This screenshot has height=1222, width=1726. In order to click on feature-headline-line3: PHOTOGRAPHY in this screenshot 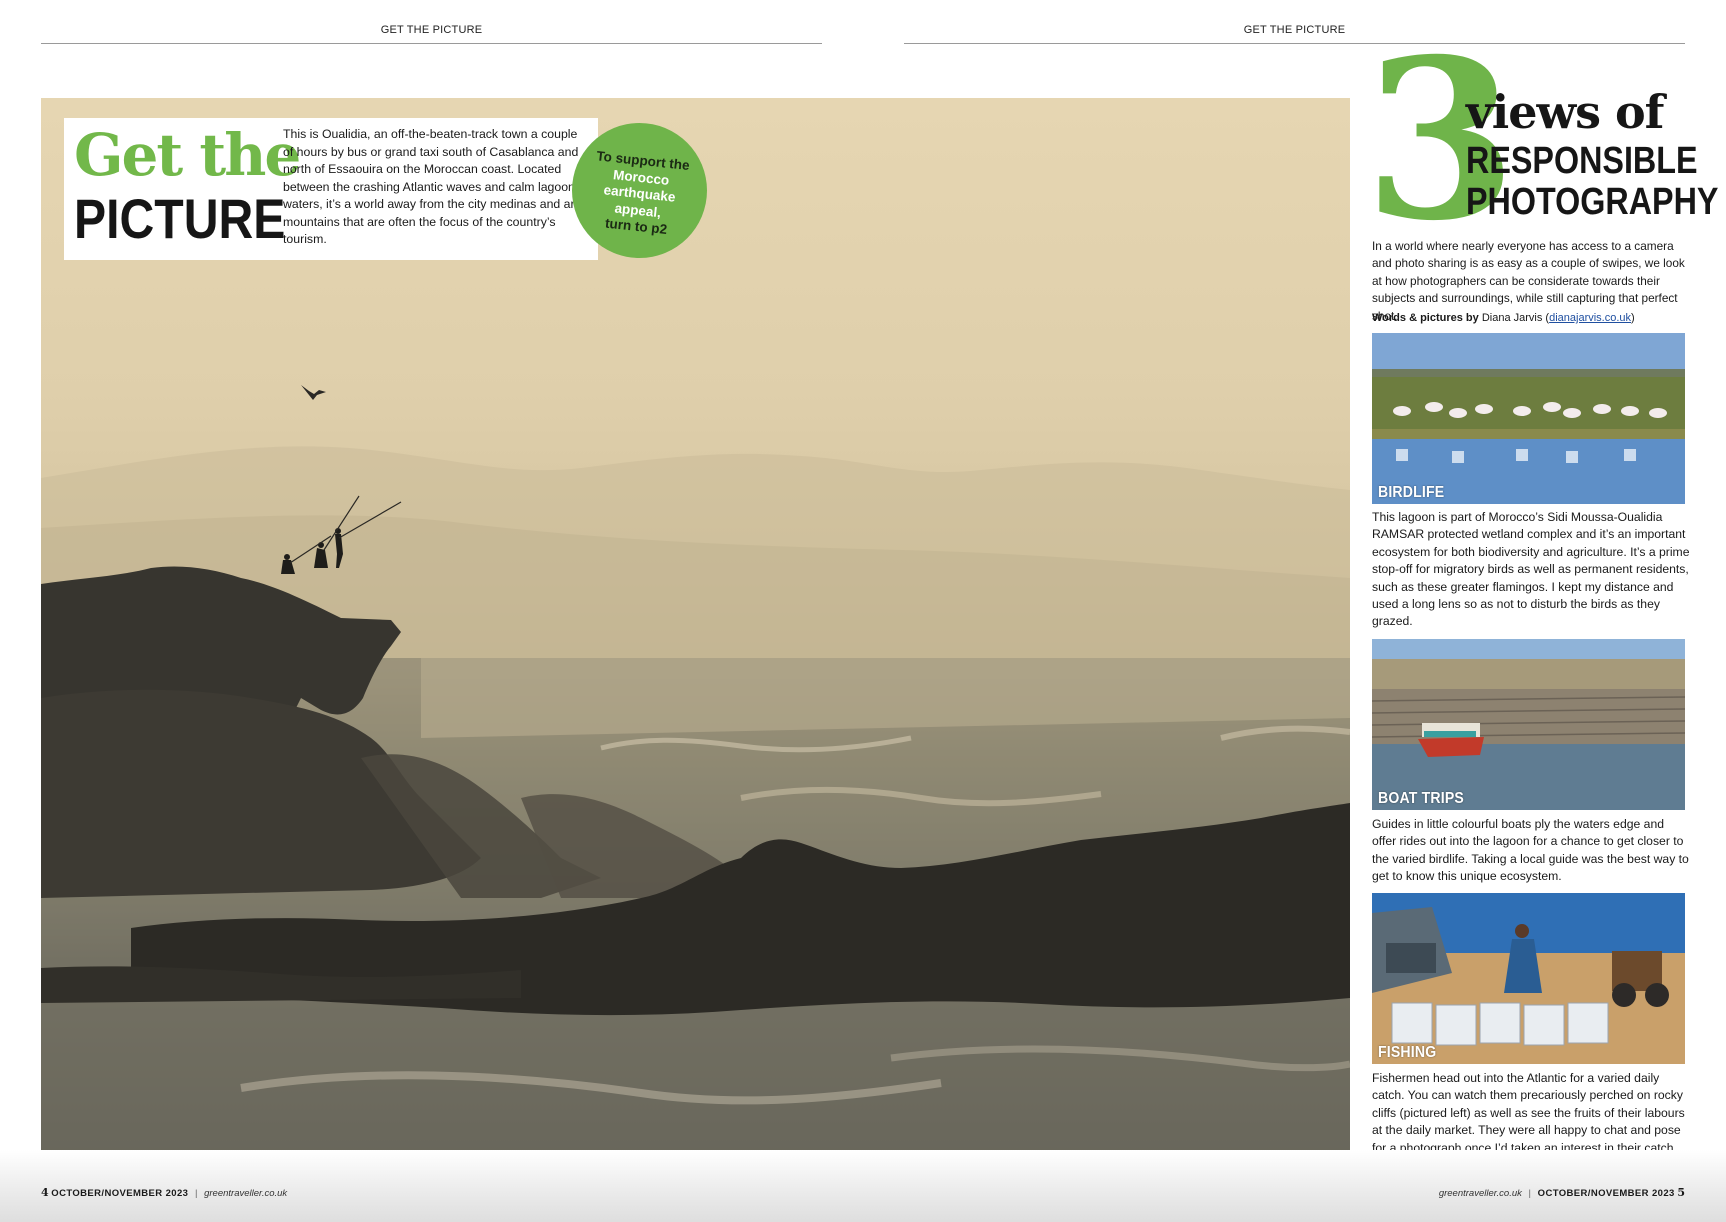, I will do `click(1592, 202)`.